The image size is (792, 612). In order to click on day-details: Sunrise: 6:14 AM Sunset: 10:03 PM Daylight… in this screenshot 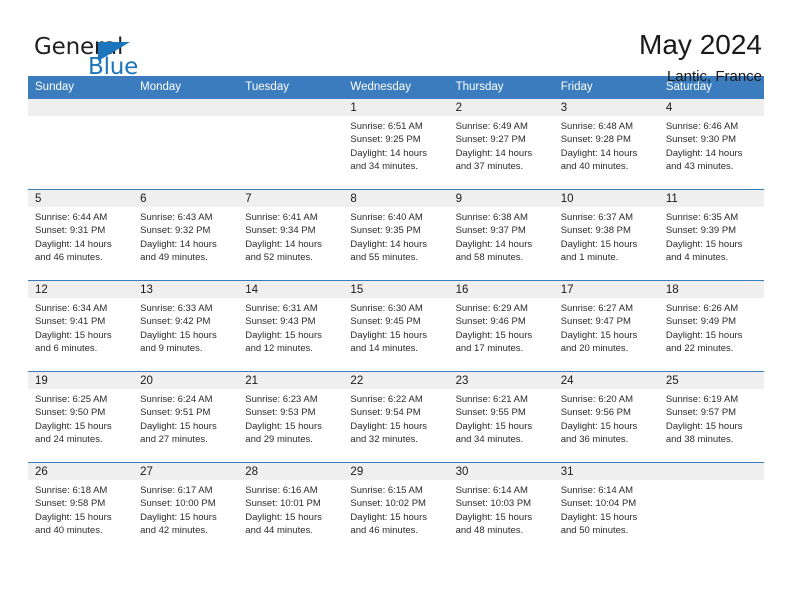, I will do `click(501, 508)`.